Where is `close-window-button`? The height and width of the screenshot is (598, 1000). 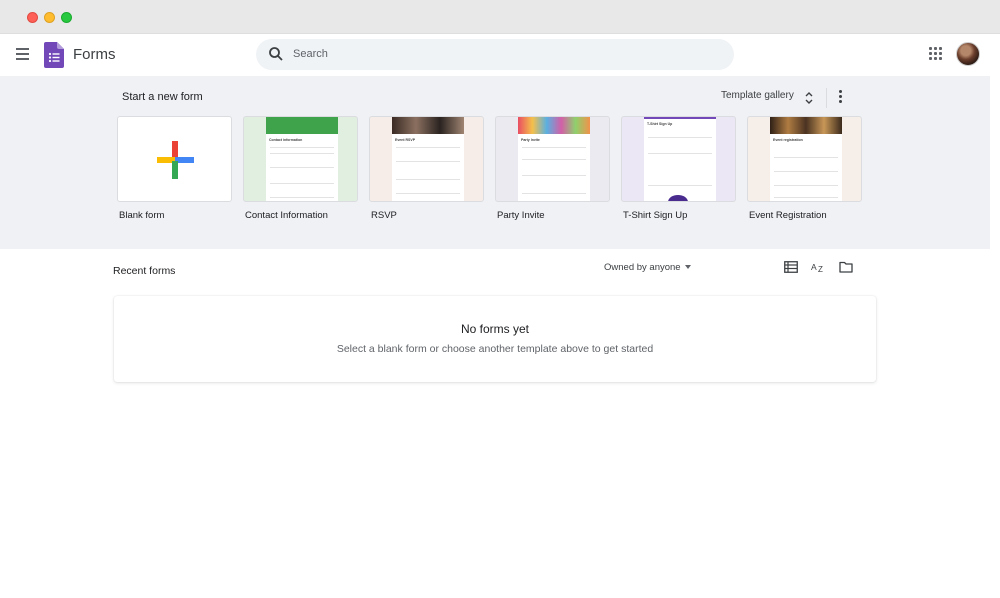
close-window-button is located at coordinates (32, 17).